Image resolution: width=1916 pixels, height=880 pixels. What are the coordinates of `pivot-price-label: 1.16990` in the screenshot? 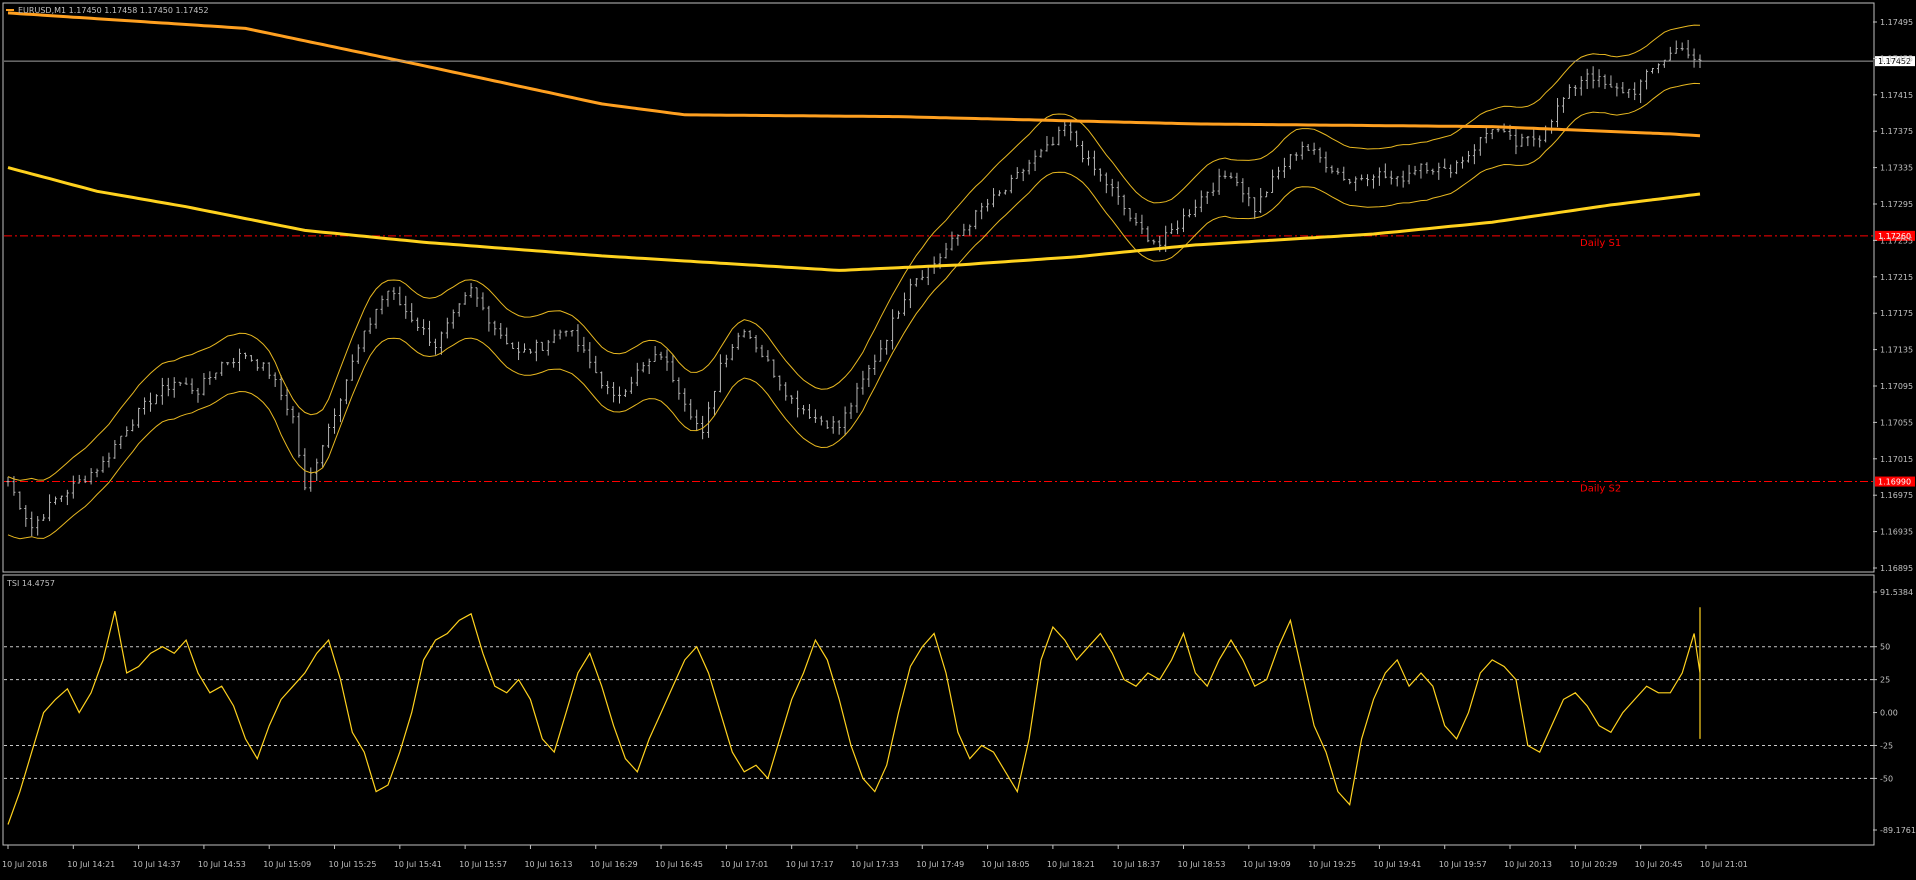 It's located at (1894, 482).